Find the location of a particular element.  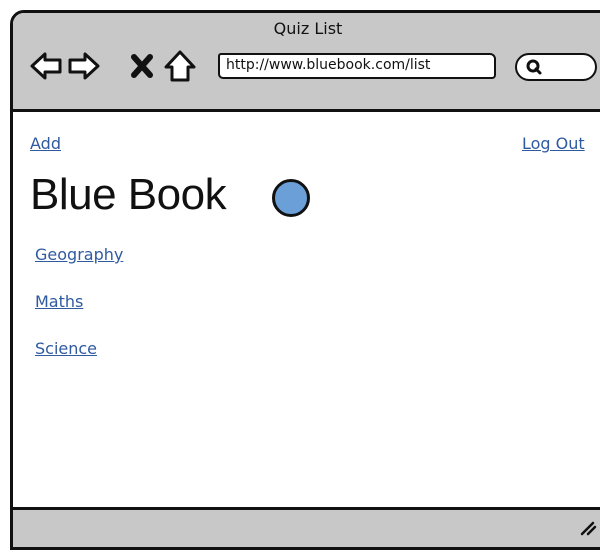

quiz-link-science: Science is located at coordinates (66, 348).